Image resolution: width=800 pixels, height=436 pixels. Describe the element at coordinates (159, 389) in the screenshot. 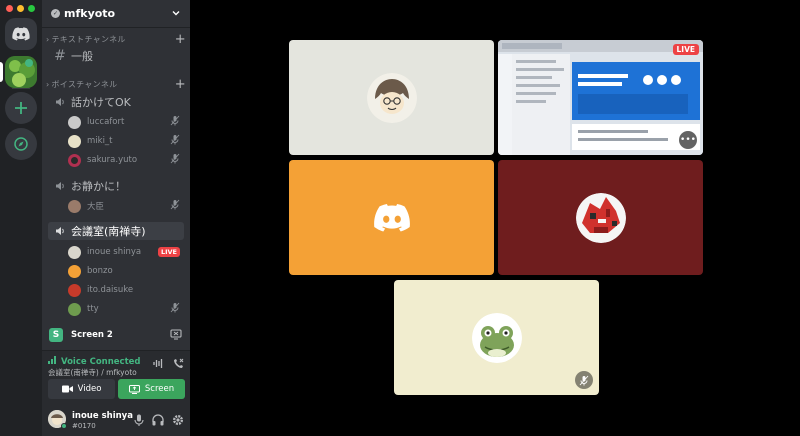

I see `screen-label: Screen` at that location.